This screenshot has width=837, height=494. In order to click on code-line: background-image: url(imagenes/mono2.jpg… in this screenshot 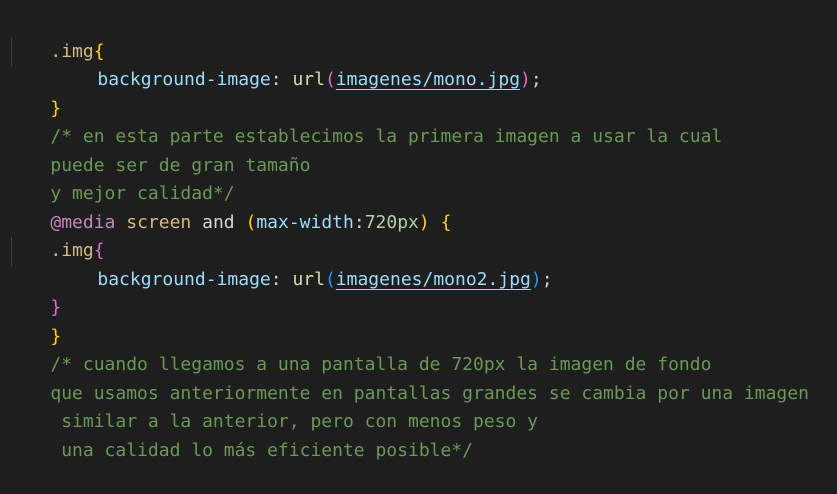, I will do `click(418, 263)`.